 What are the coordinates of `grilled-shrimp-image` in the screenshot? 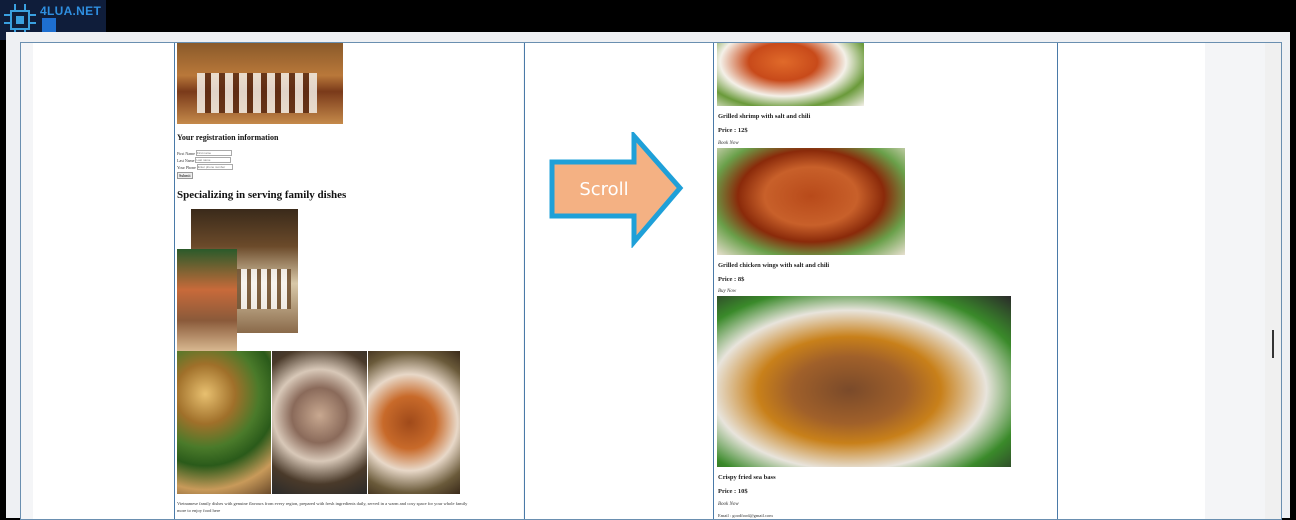 It's located at (790, 74).